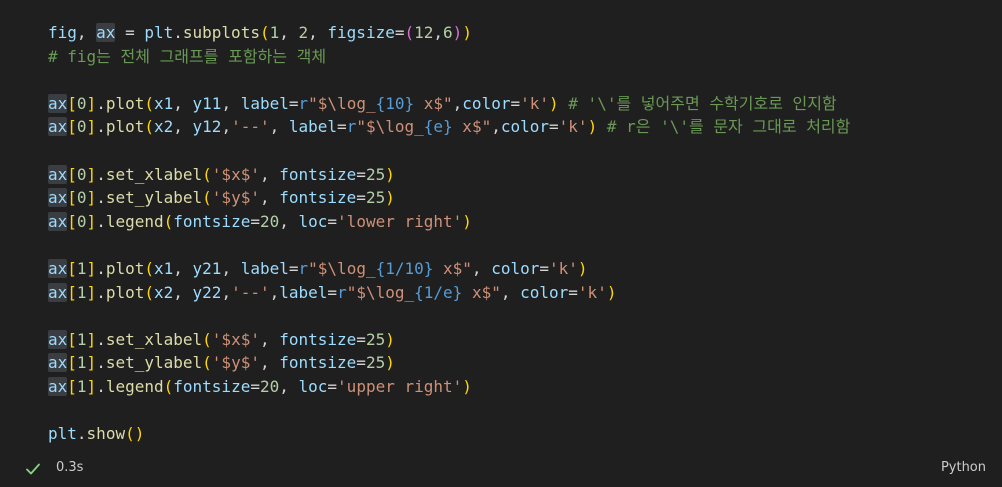 The image size is (1002, 487). I want to click on code-token: set_xlabel, so click(154, 174).